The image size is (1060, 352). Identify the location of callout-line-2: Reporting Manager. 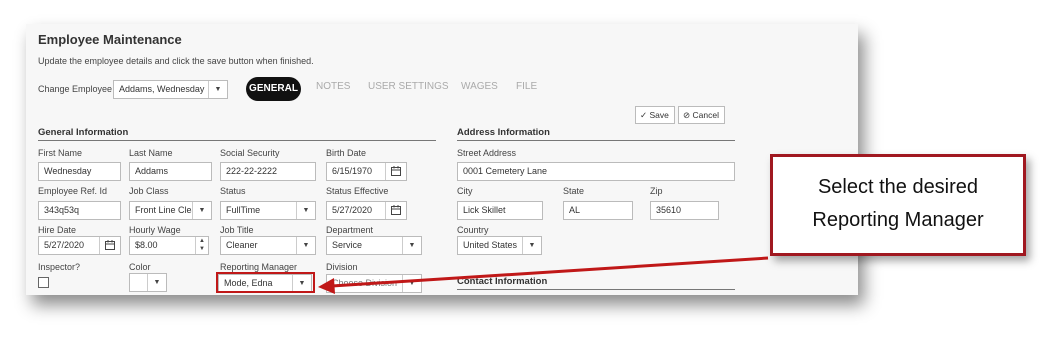
(898, 220).